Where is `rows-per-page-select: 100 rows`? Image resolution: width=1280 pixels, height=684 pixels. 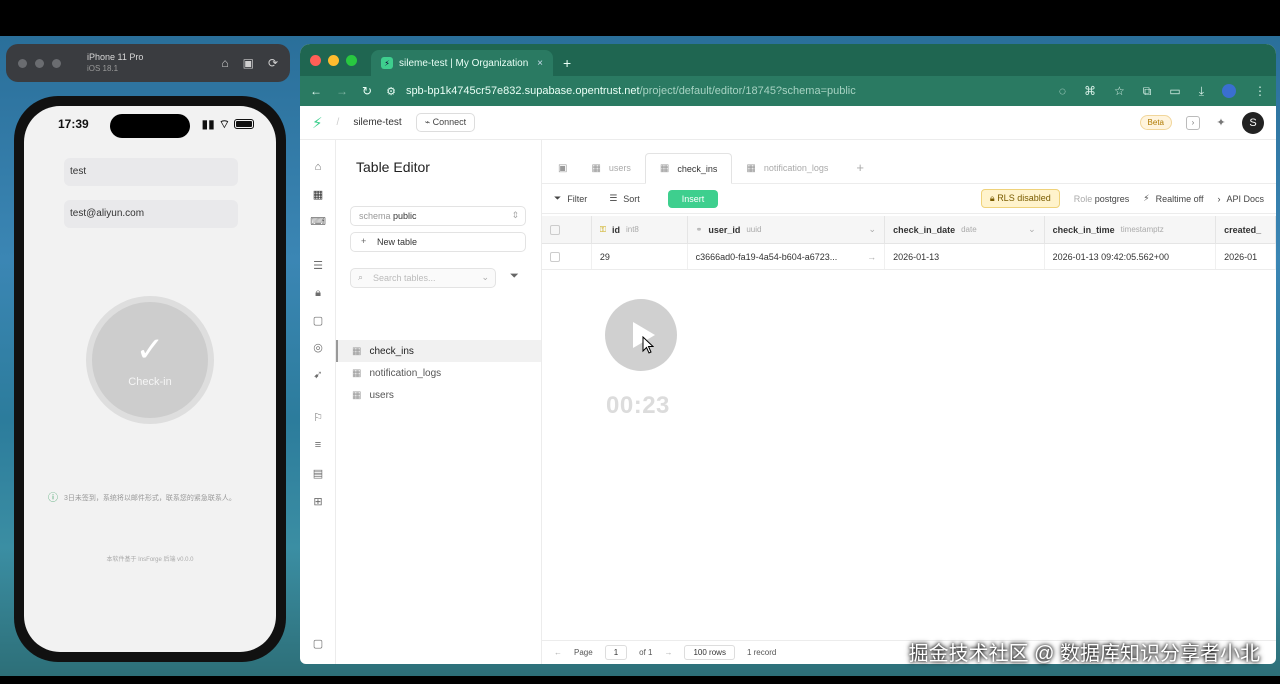 rows-per-page-select: 100 rows is located at coordinates (709, 652).